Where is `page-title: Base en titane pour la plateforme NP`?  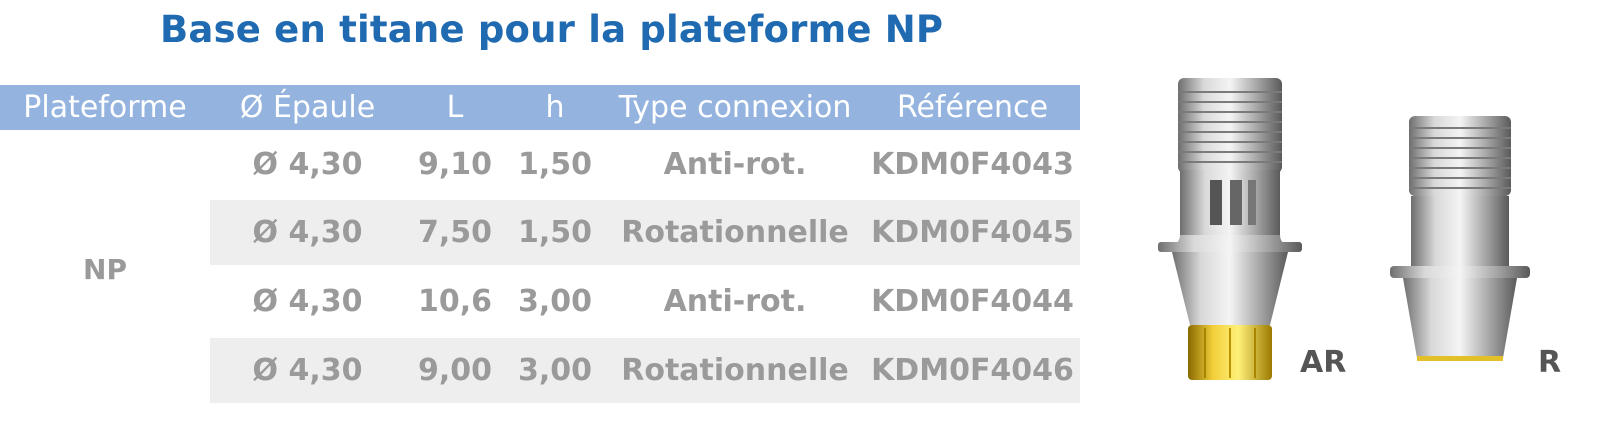
page-title: Base en titane pour la plateforme NP is located at coordinates (552, 29).